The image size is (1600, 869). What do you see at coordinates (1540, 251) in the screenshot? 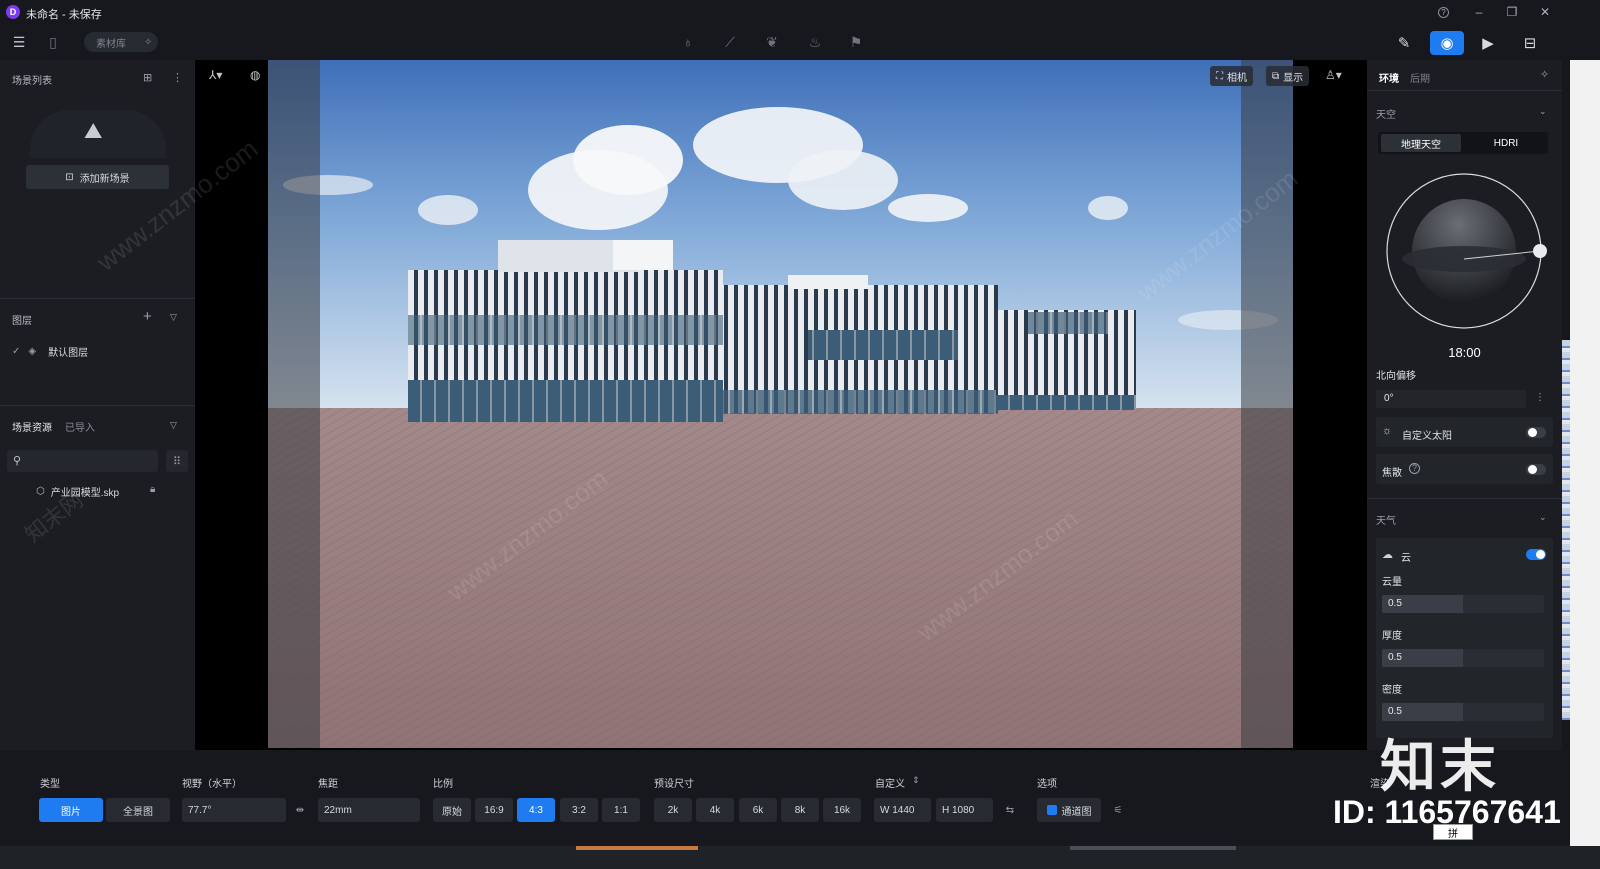
I see `sun-handle-icon` at bounding box center [1540, 251].